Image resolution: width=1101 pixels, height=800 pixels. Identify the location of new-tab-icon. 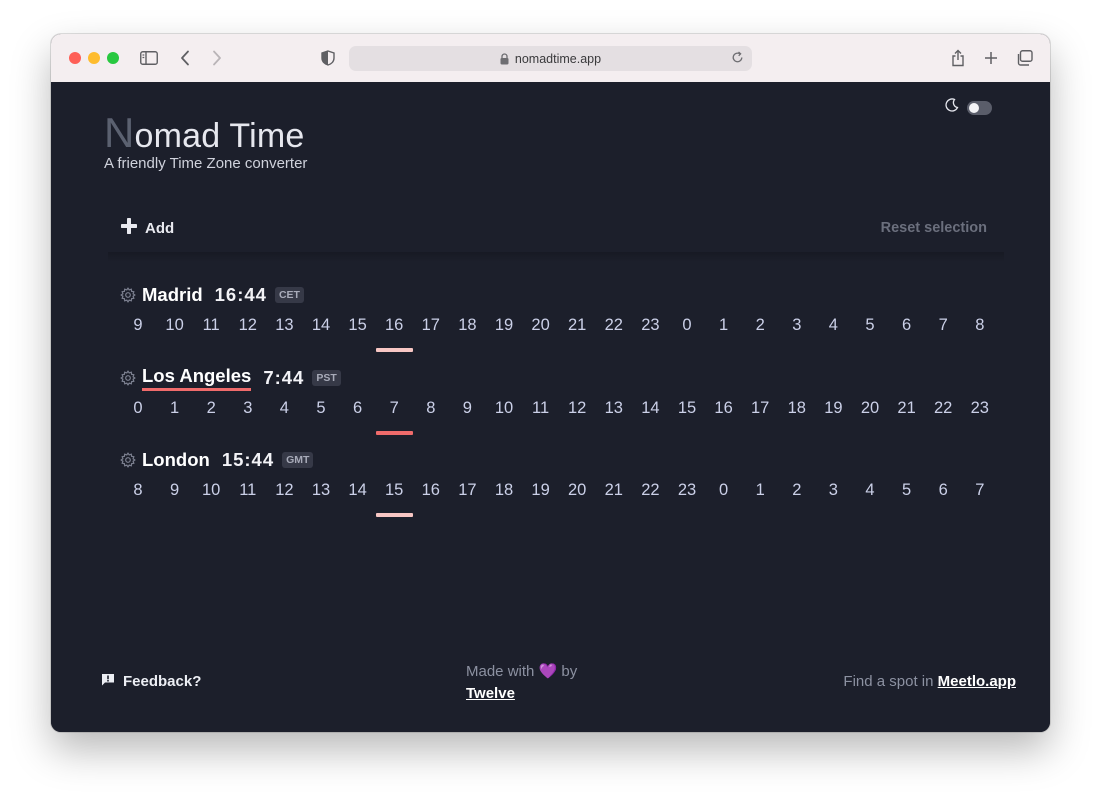
(991, 58).